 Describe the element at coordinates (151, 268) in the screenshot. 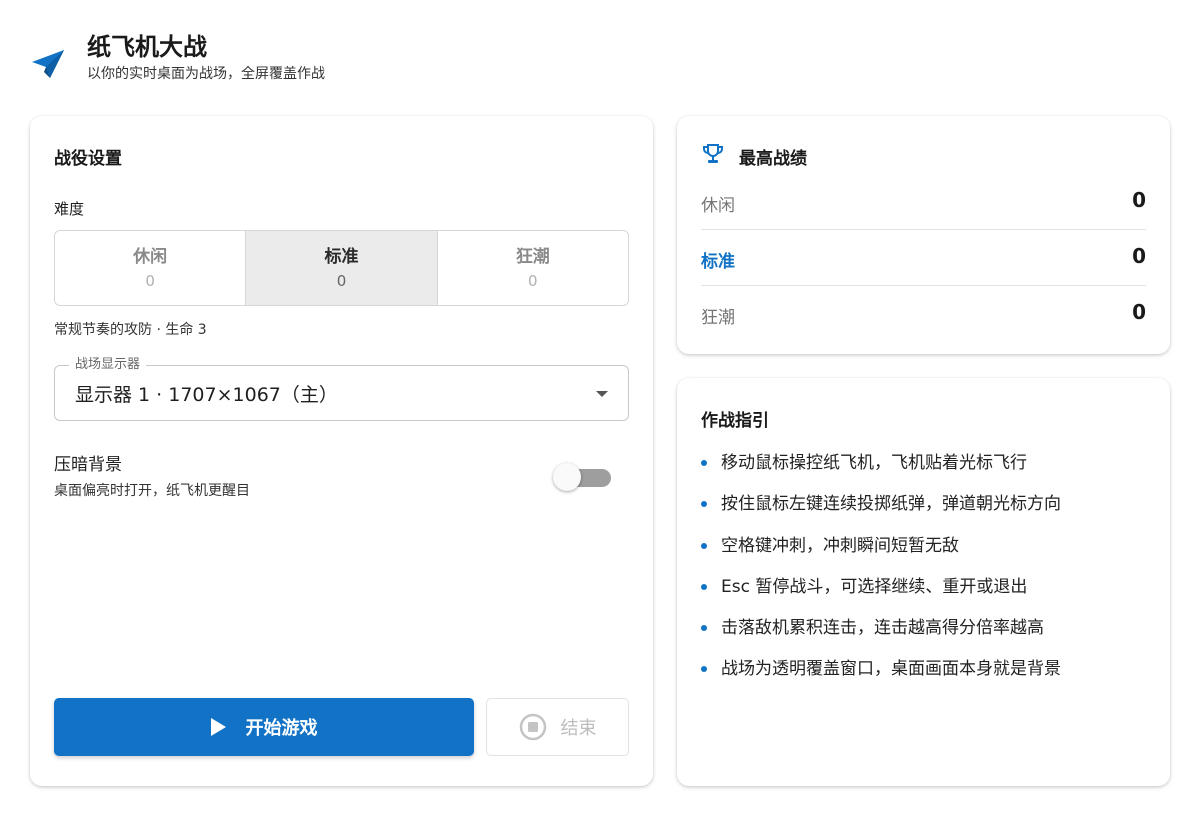

I see `difficulty-casual-button: 休闲 0` at that location.